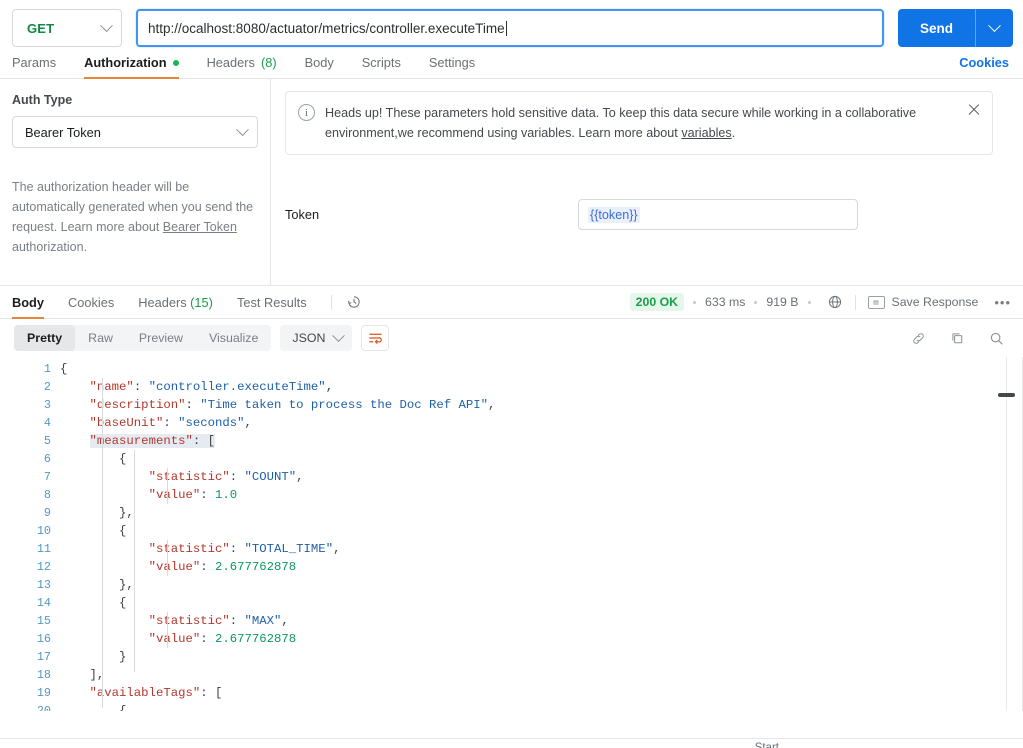  Describe the element at coordinates (718, 214) in the screenshot. I see `token-input: {{token}}` at that location.